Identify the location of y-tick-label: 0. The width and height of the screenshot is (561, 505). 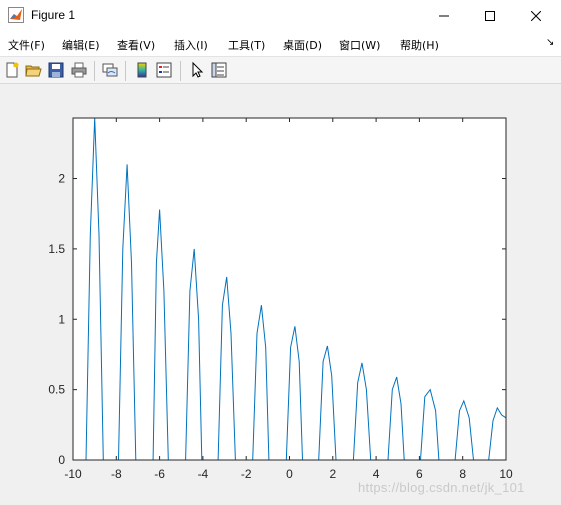
(61, 460).